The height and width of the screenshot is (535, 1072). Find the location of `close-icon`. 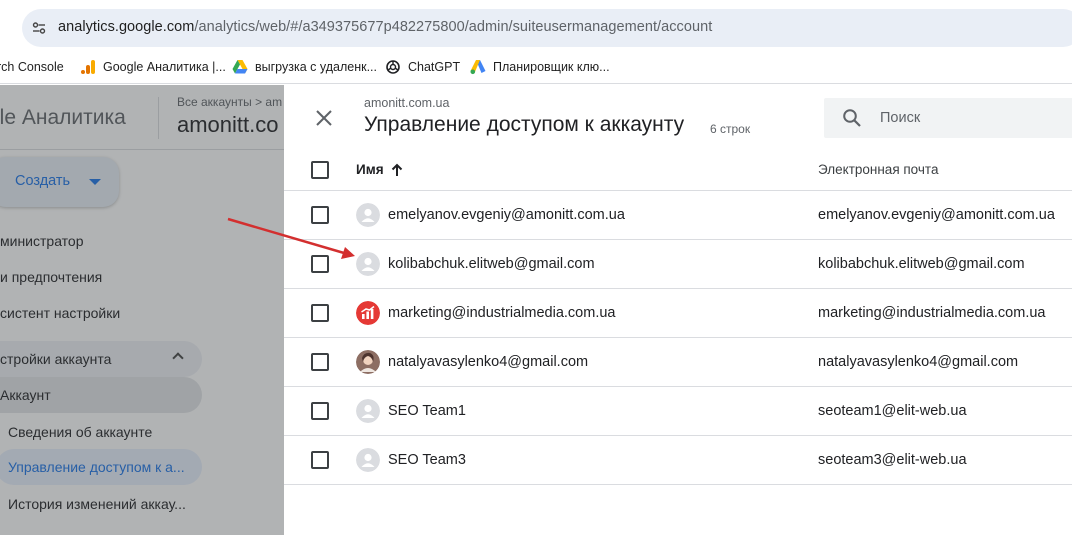

close-icon is located at coordinates (324, 118).